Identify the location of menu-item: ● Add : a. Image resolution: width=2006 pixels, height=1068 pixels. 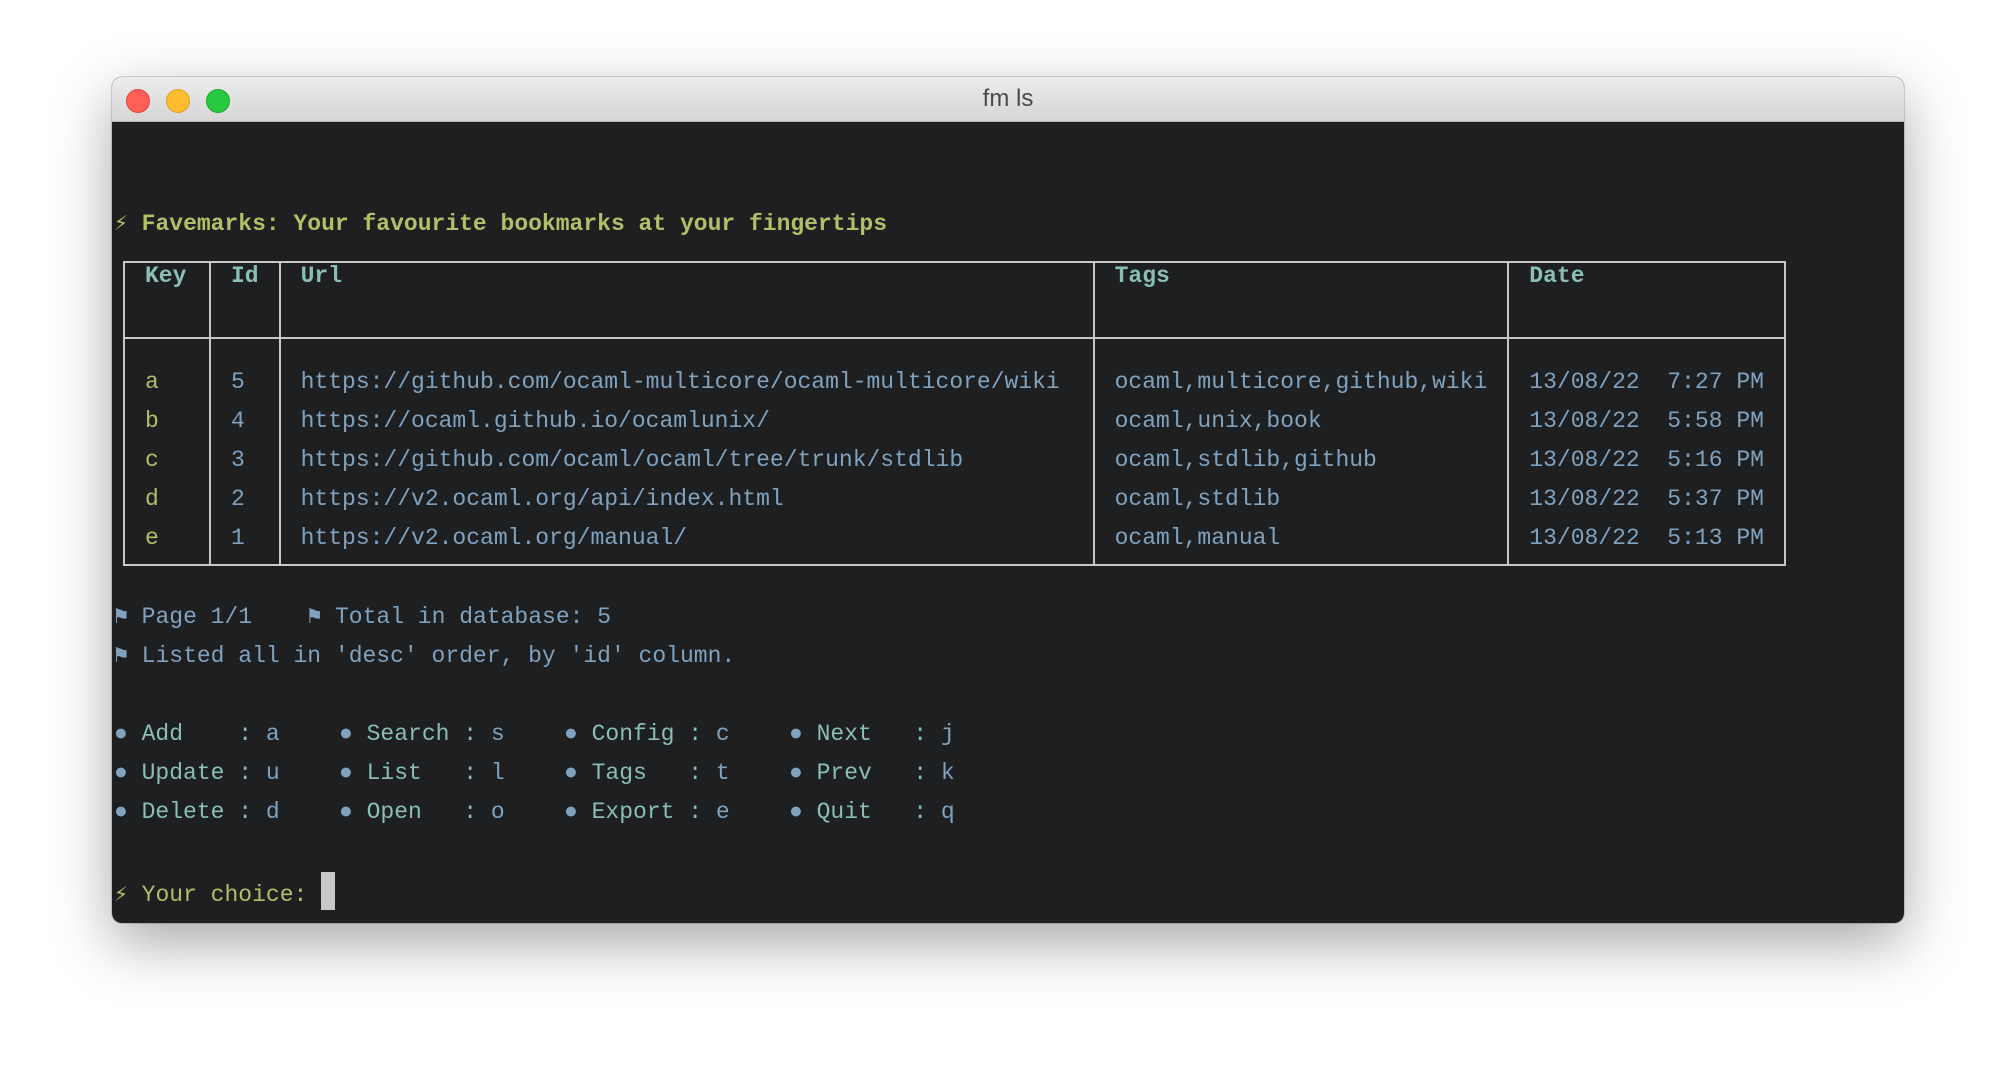
(197, 734).